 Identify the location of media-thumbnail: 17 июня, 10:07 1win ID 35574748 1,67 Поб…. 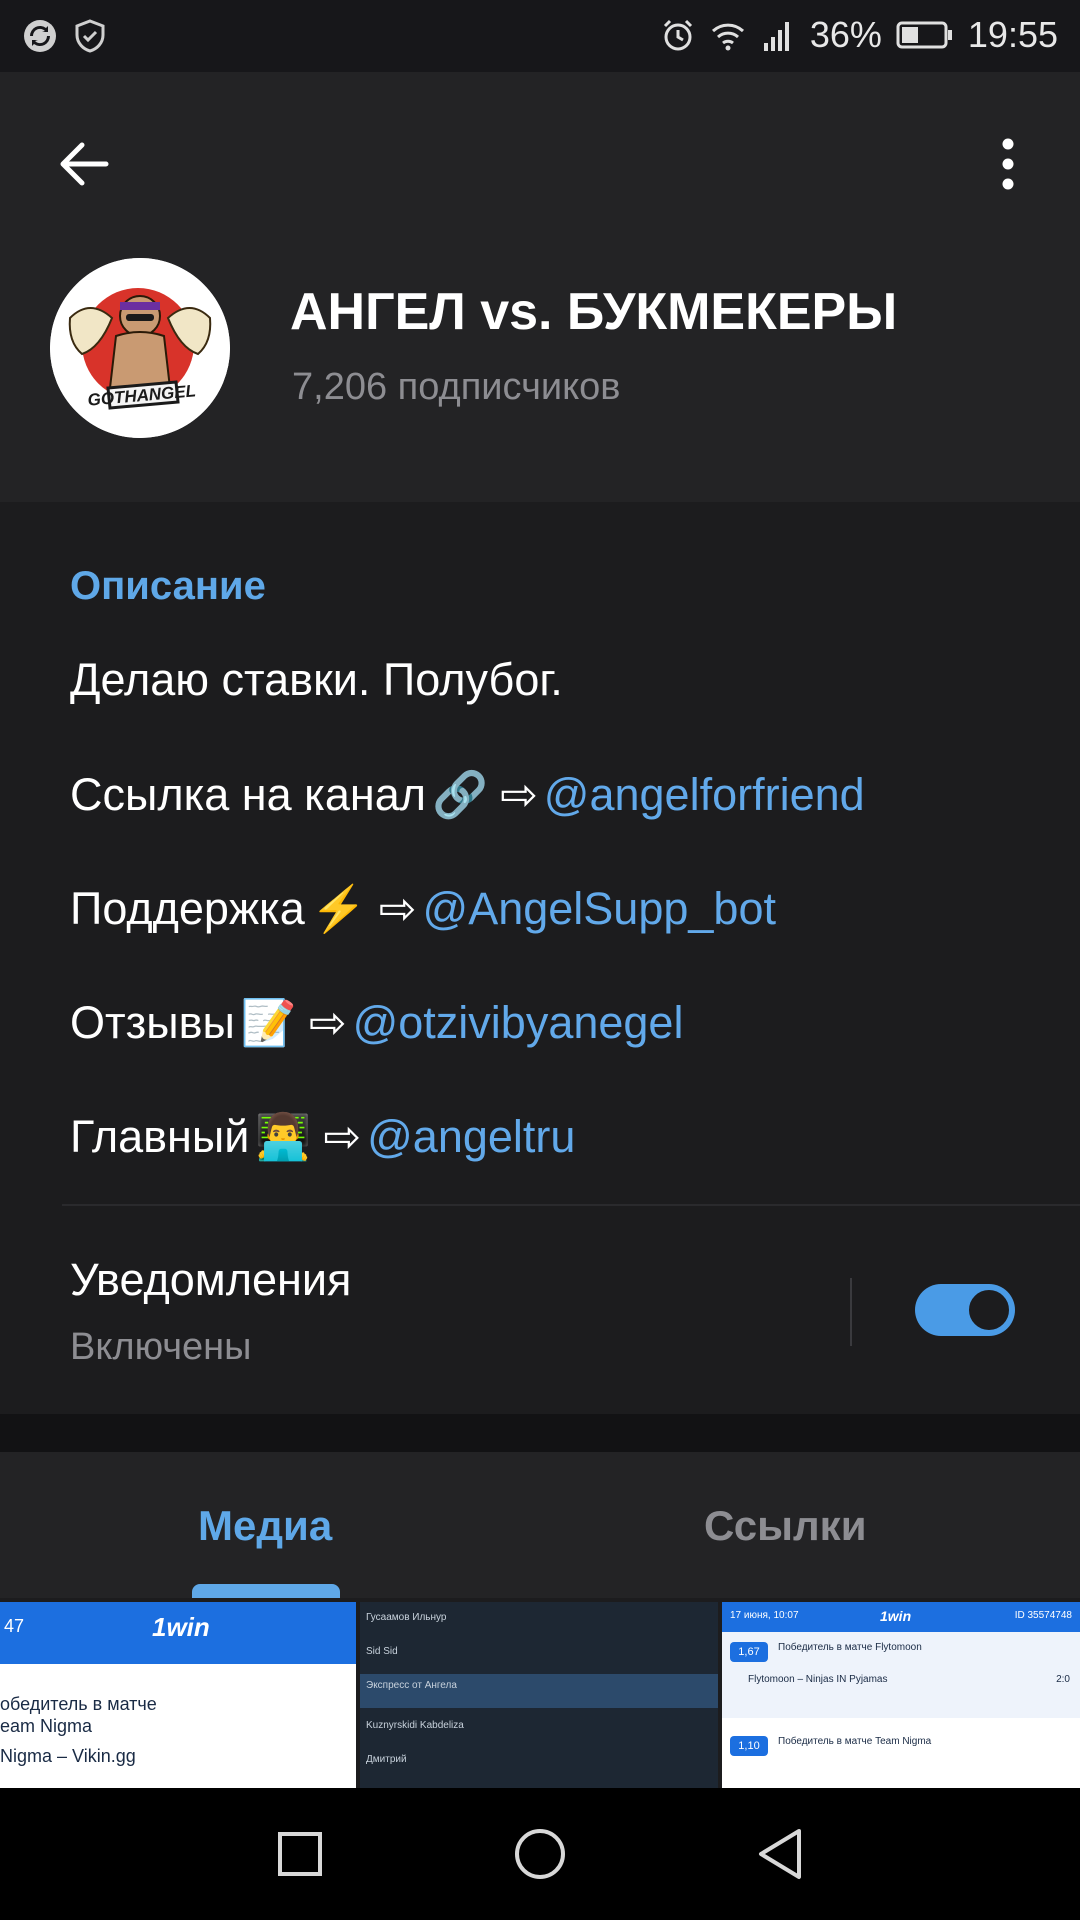
(901, 1695).